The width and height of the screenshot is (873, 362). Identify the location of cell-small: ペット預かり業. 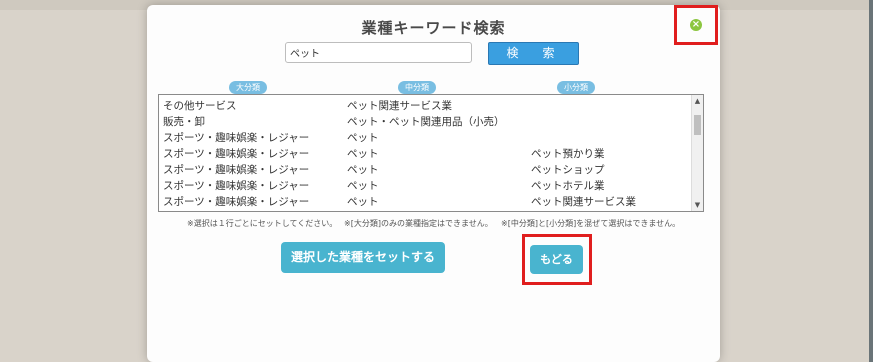
(568, 154).